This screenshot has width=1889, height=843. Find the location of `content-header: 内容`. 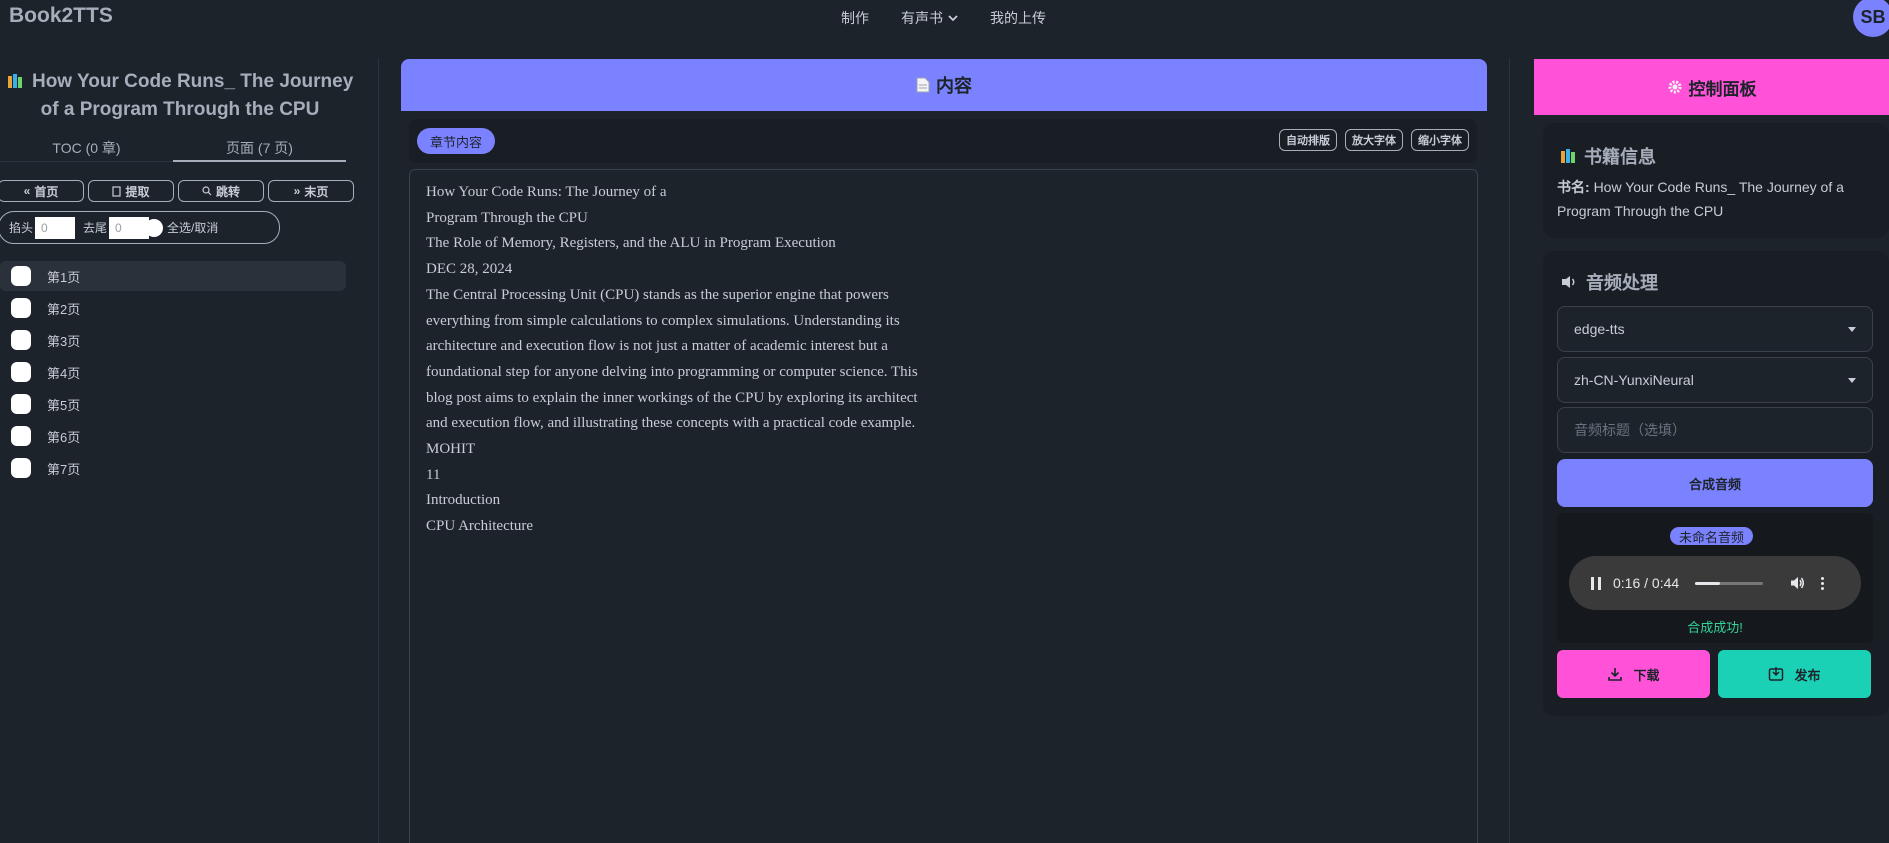

content-header: 内容 is located at coordinates (944, 85).